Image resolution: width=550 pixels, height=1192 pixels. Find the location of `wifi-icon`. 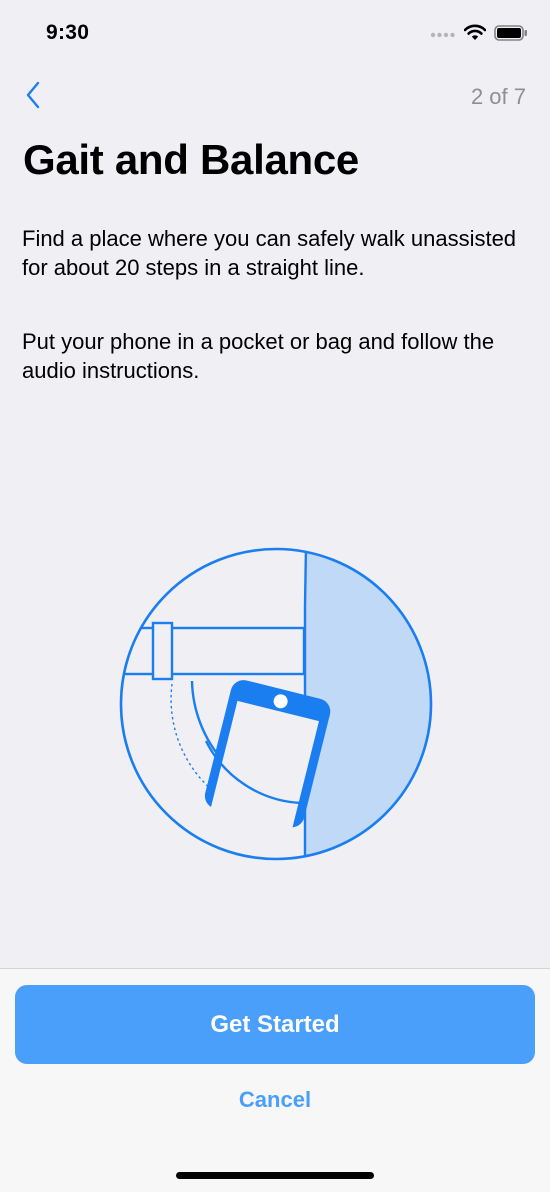

wifi-icon is located at coordinates (475, 35).